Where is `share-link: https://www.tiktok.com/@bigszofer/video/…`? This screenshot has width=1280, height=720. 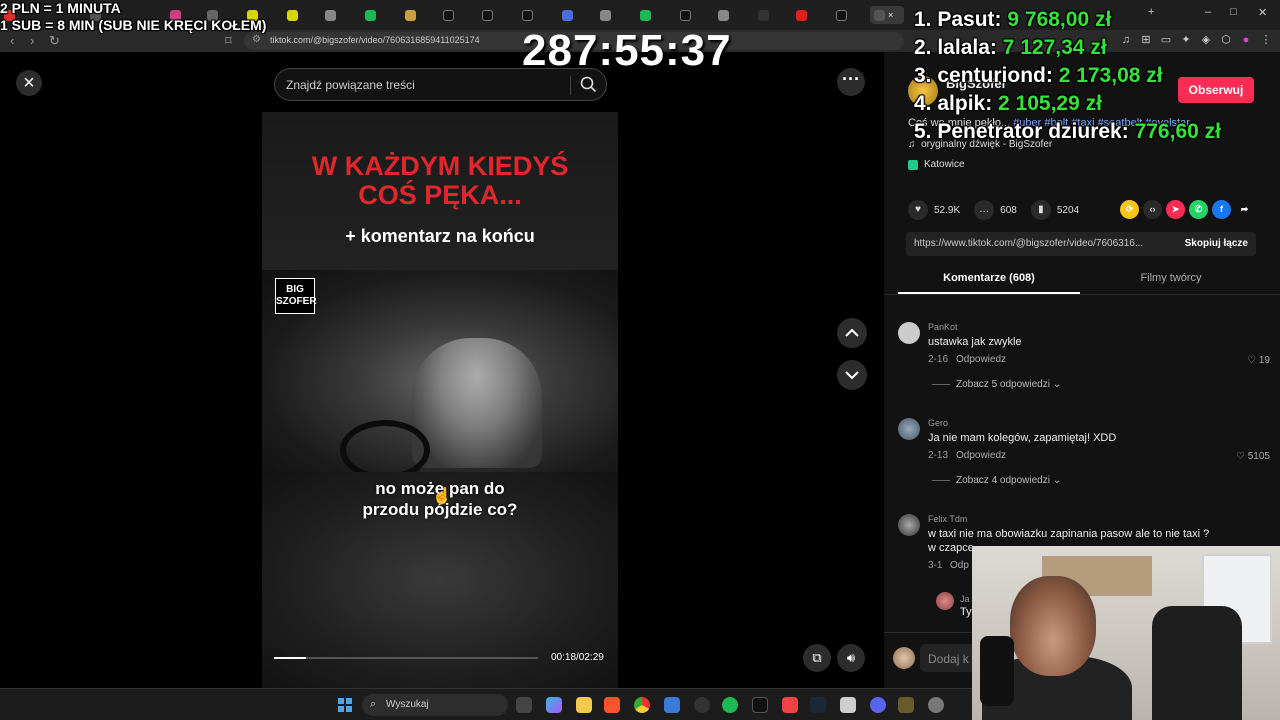
share-link: https://www.tiktok.com/@bigszofer/video/… is located at coordinates (1028, 243).